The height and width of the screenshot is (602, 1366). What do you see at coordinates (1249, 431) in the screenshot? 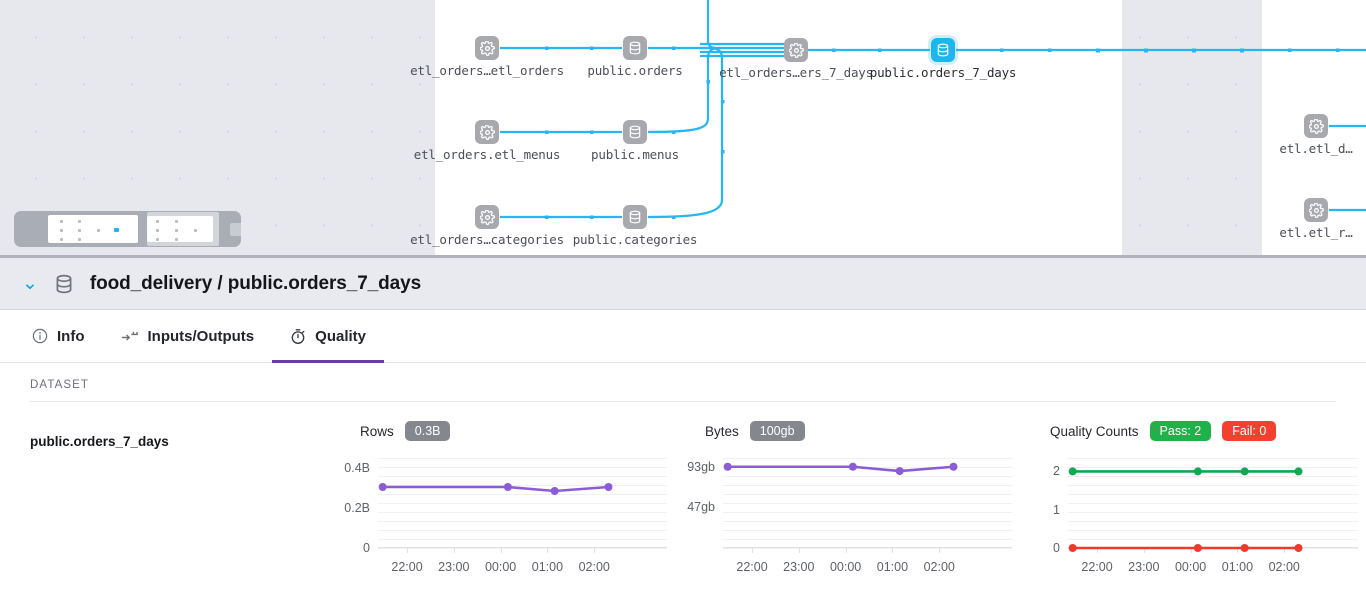
I see `status-badge-fail: Fail: 0` at bounding box center [1249, 431].